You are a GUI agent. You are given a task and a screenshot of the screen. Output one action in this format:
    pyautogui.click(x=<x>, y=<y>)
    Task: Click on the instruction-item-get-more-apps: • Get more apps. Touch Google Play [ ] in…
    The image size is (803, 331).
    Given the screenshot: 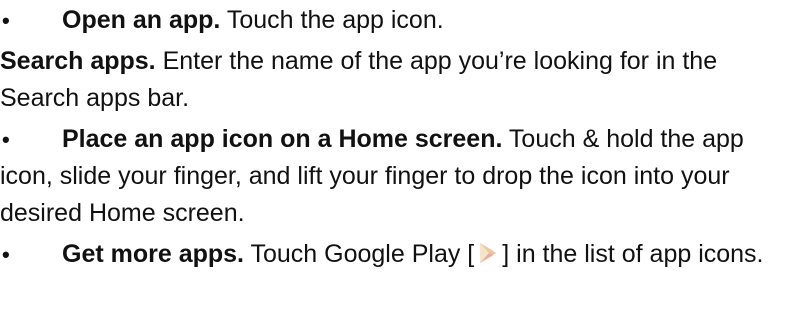 What is the action you would take?
    pyautogui.click(x=401, y=254)
    